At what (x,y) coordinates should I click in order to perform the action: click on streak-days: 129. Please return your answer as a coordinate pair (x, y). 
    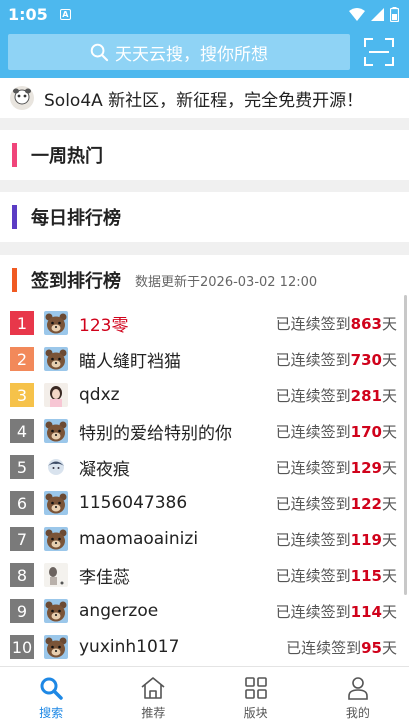
    Looking at the image, I should click on (366, 467).